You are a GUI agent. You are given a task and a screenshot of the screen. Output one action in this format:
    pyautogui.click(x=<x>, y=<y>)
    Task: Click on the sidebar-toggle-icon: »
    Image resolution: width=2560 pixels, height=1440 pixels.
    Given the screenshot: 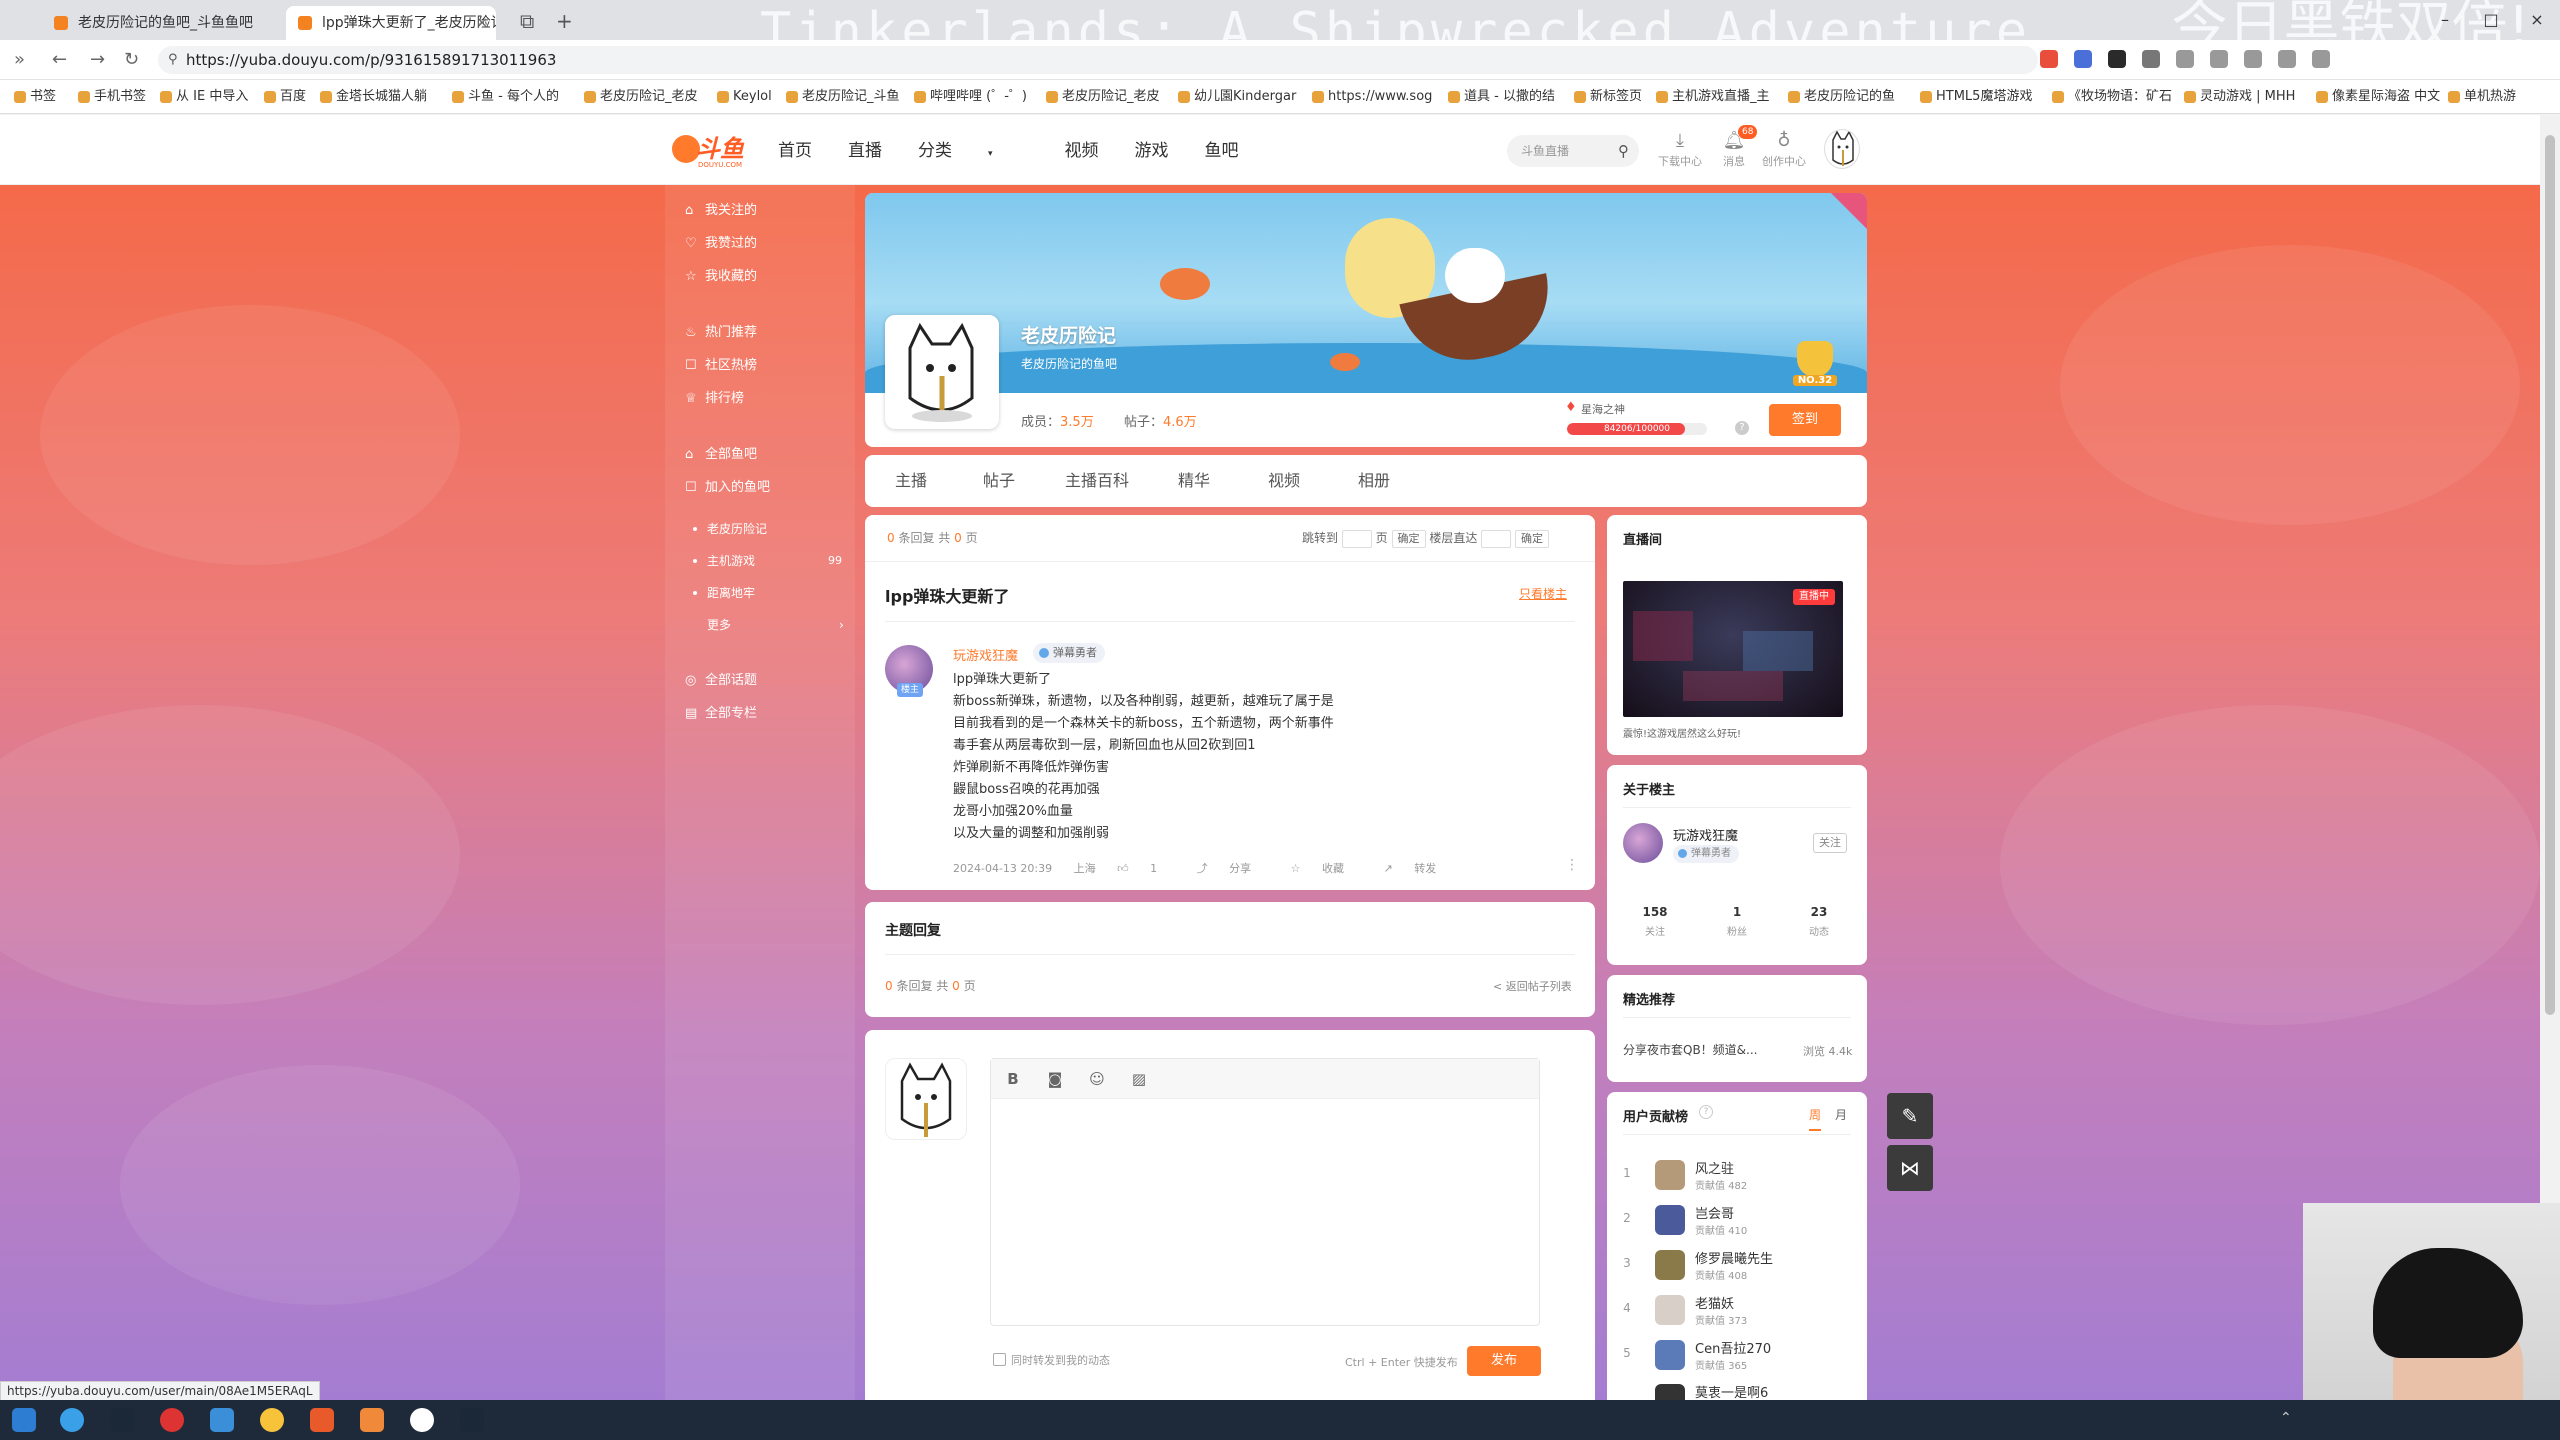 What is the action you would take?
    pyautogui.click(x=19, y=60)
    